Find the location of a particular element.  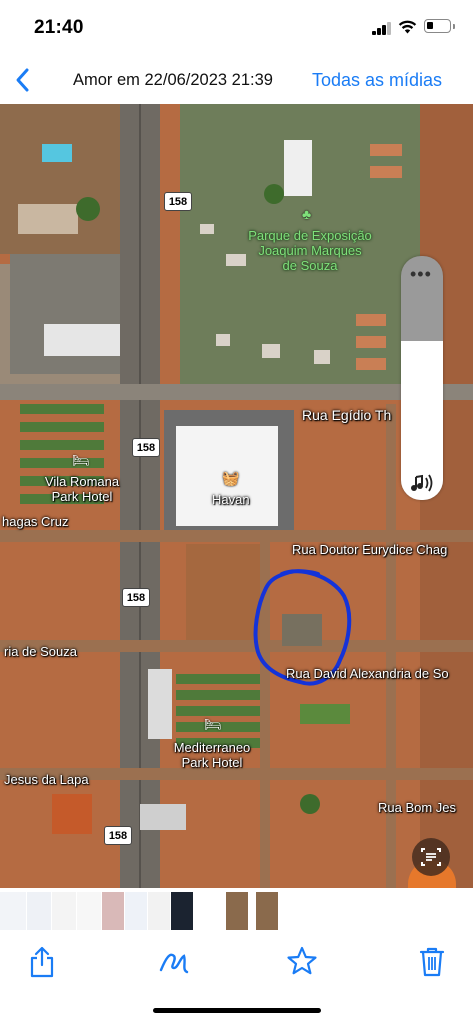

label-rua-doutor: Rua Doutor Eurydice Chag is located at coordinates (370, 549).